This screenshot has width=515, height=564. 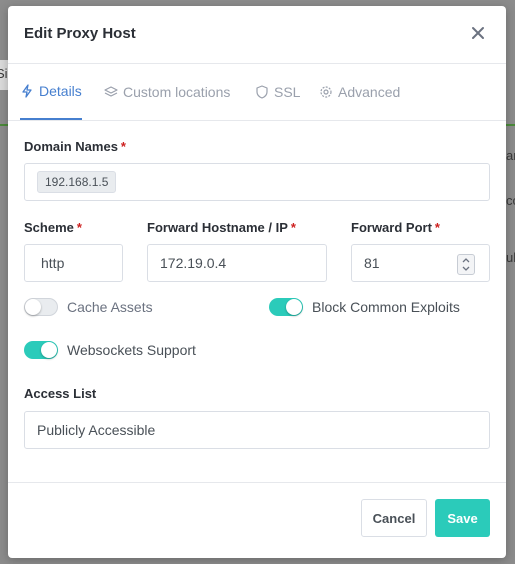 I want to click on bolt-icon, so click(x=27, y=91).